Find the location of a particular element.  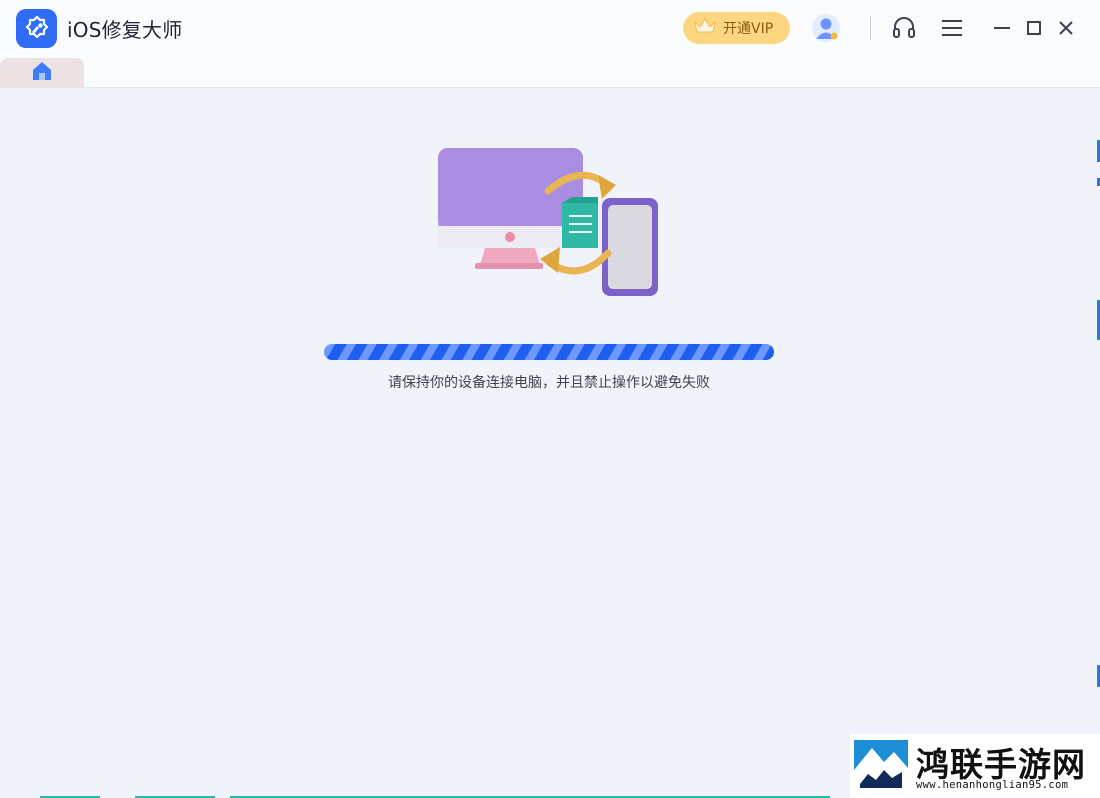

headset-icon is located at coordinates (904, 28).